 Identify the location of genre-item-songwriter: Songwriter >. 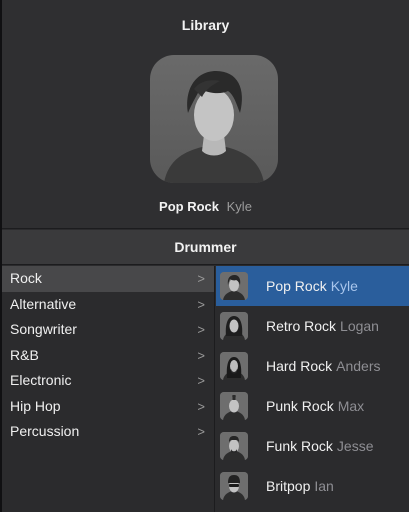
(108, 330).